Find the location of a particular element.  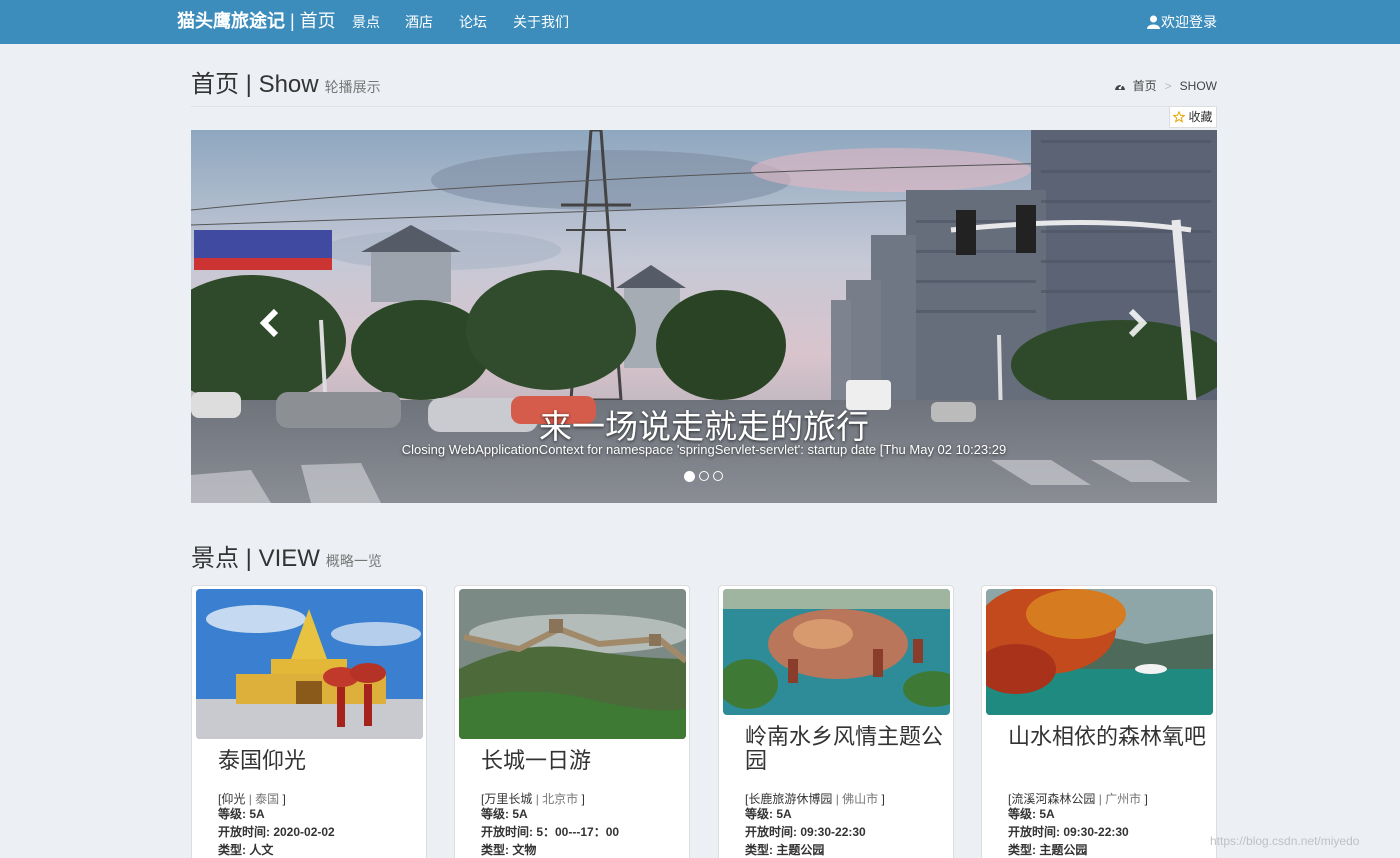

breadcrumb: 首页 > SHOW is located at coordinates (1165, 86).